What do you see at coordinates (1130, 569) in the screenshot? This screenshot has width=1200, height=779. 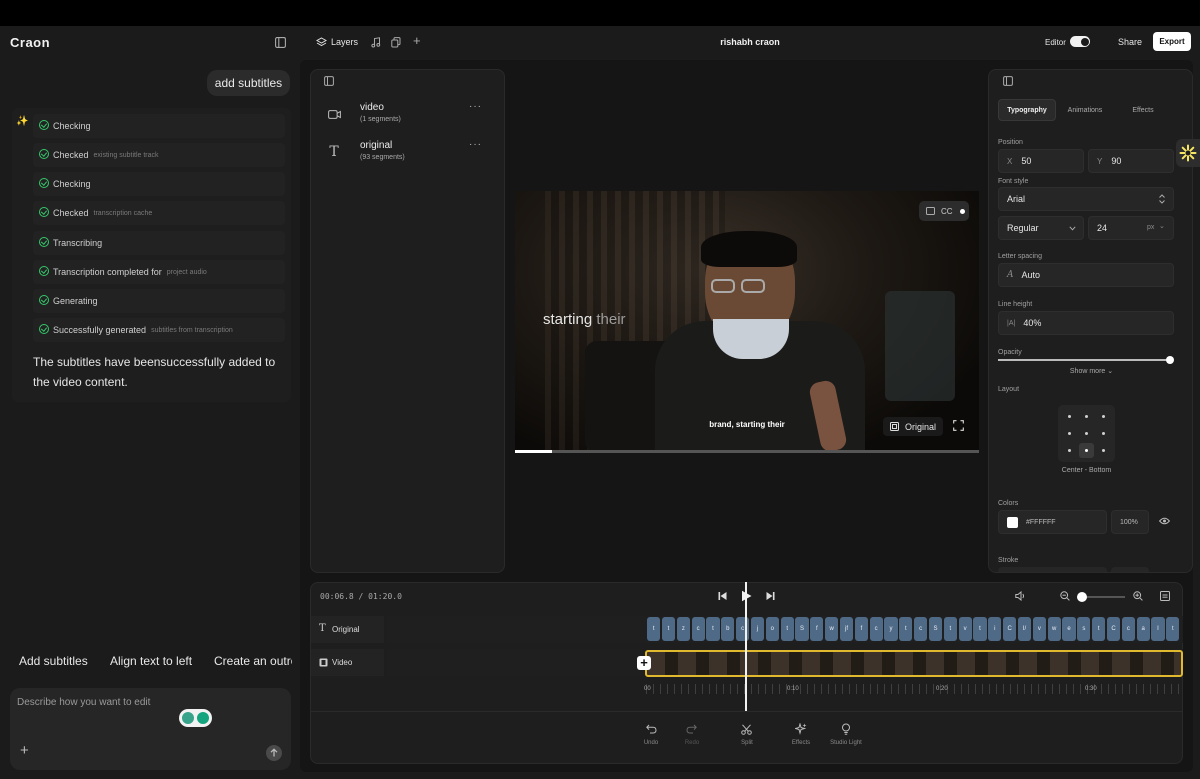 I see `stroke-width-input` at bounding box center [1130, 569].